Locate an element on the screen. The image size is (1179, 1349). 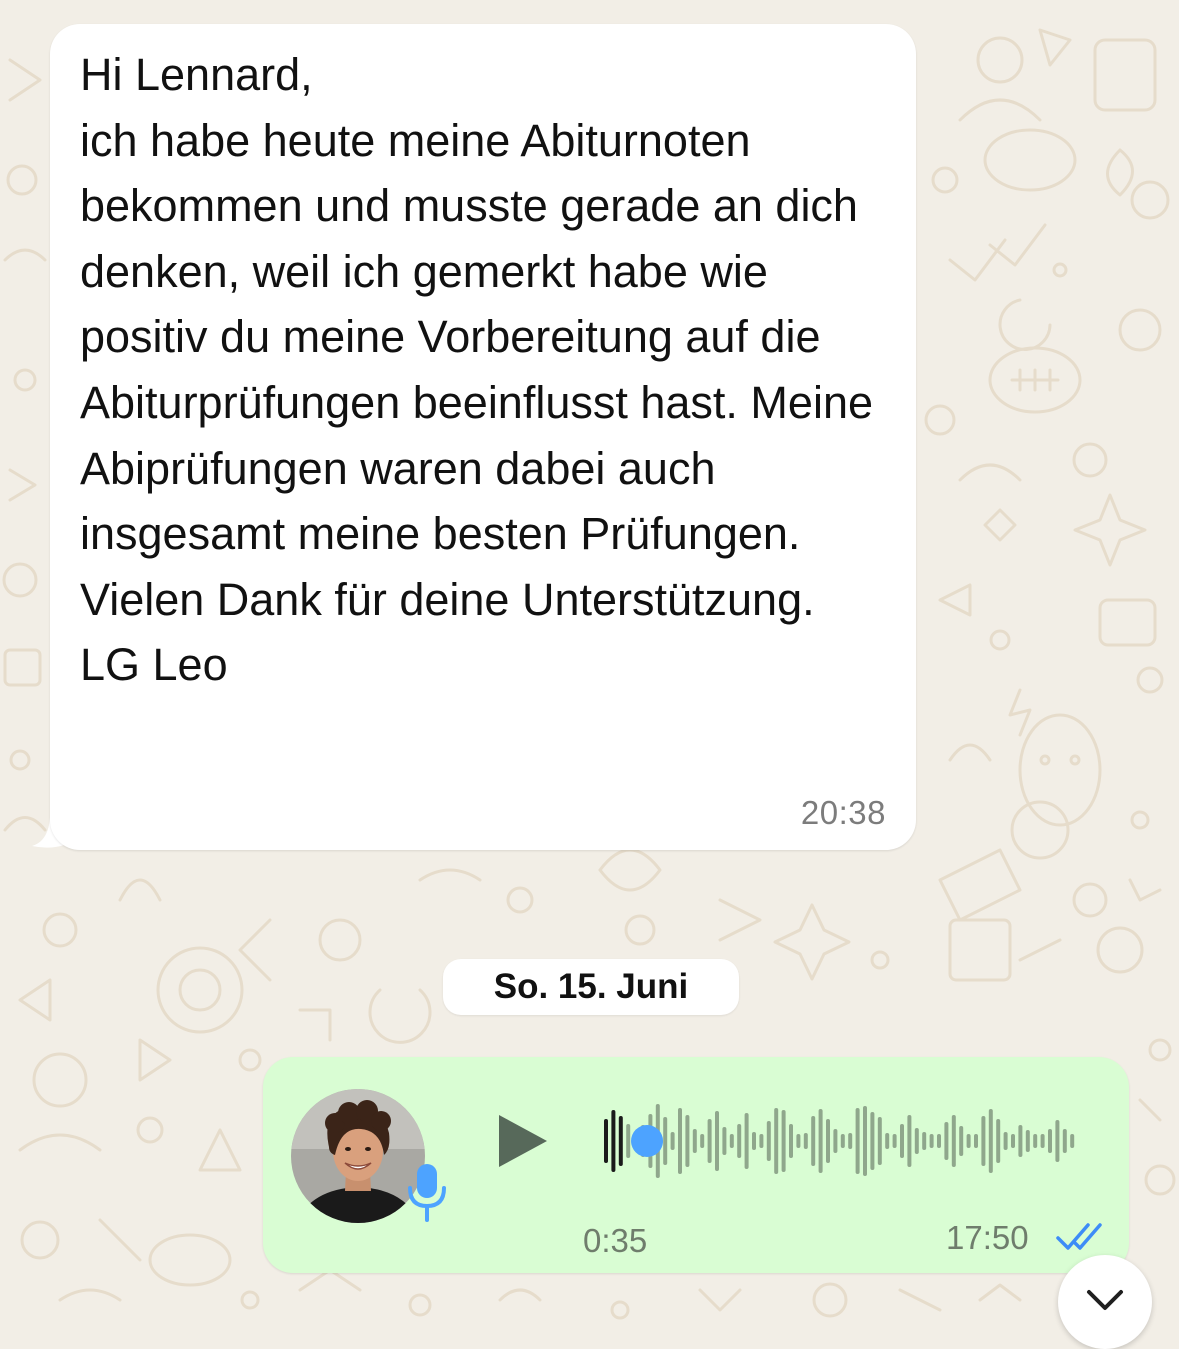
playhead is located at coordinates (647, 1141).